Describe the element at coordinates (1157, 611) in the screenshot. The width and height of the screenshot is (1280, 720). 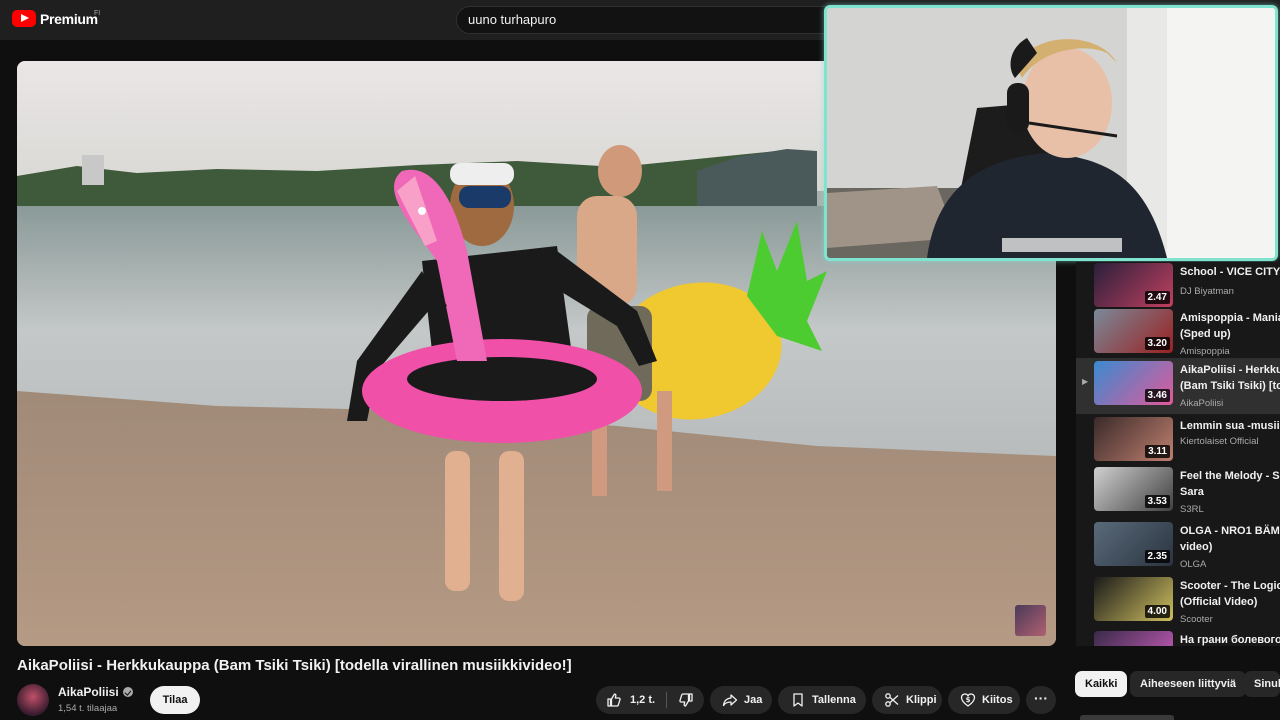
I see `duration-badge: 4.00` at that location.